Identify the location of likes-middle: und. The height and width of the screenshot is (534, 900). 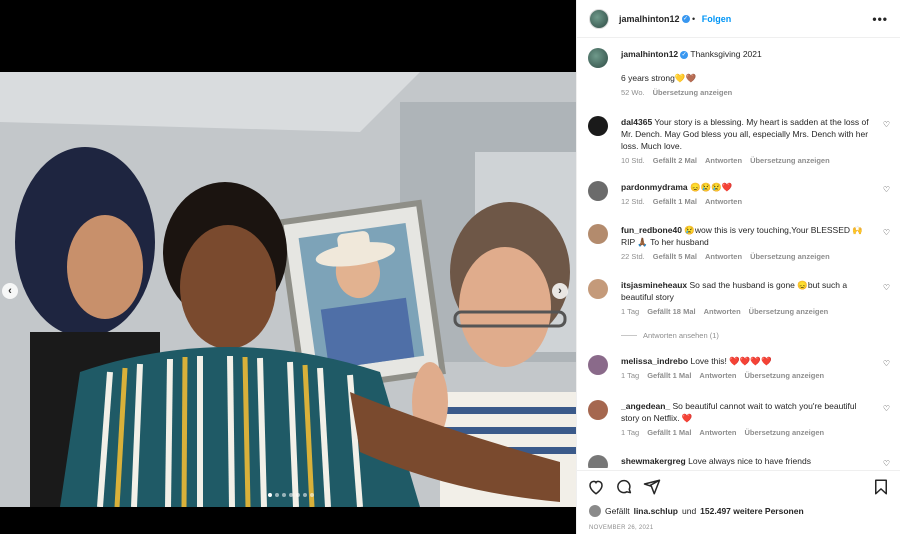
(689, 511).